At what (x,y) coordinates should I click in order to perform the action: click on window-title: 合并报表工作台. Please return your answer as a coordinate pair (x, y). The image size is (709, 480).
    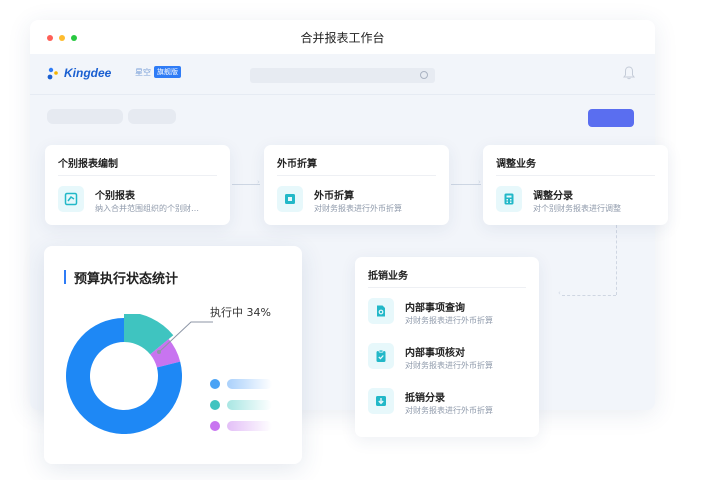
    Looking at the image, I should click on (342, 38).